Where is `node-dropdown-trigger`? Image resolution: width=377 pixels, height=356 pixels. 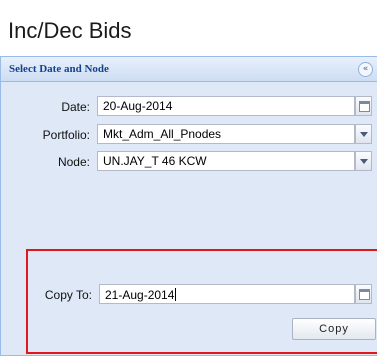
node-dropdown-trigger is located at coordinates (363, 161).